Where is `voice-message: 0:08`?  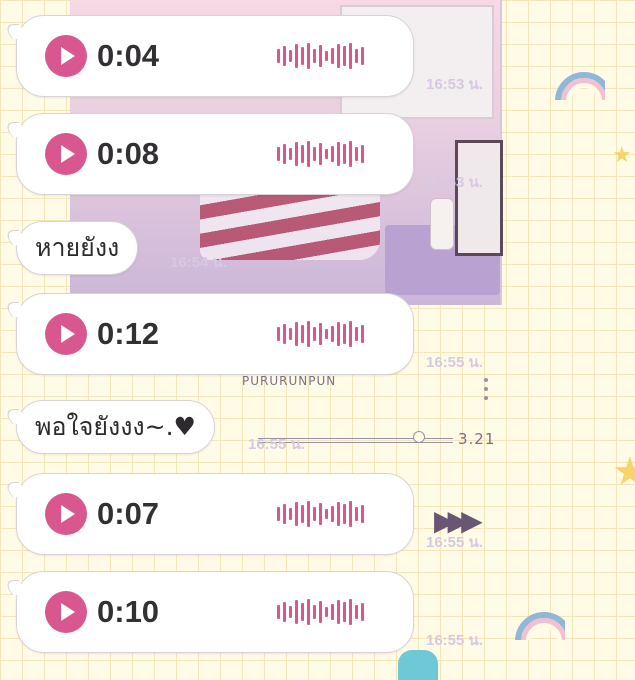
voice-message: 0:08 is located at coordinates (215, 154).